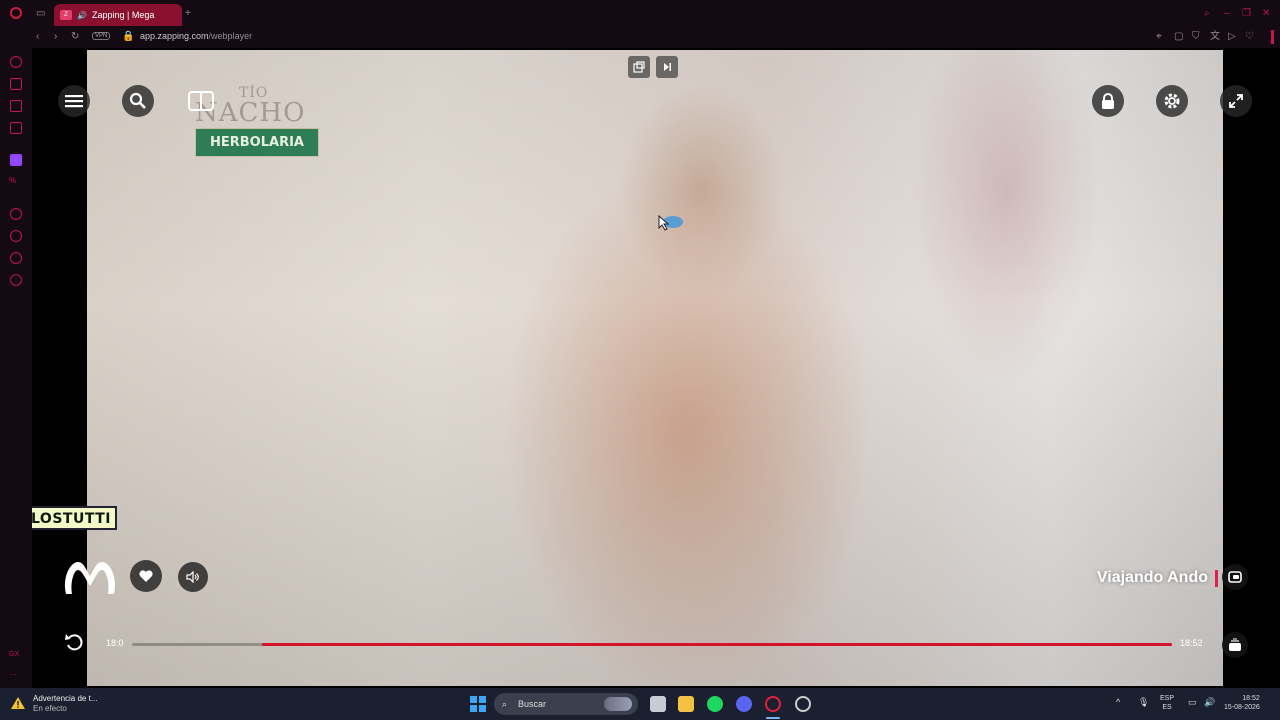 This screenshot has height=720, width=1280. Describe the element at coordinates (16, 236) in the screenshot. I see `clock-icon` at that location.